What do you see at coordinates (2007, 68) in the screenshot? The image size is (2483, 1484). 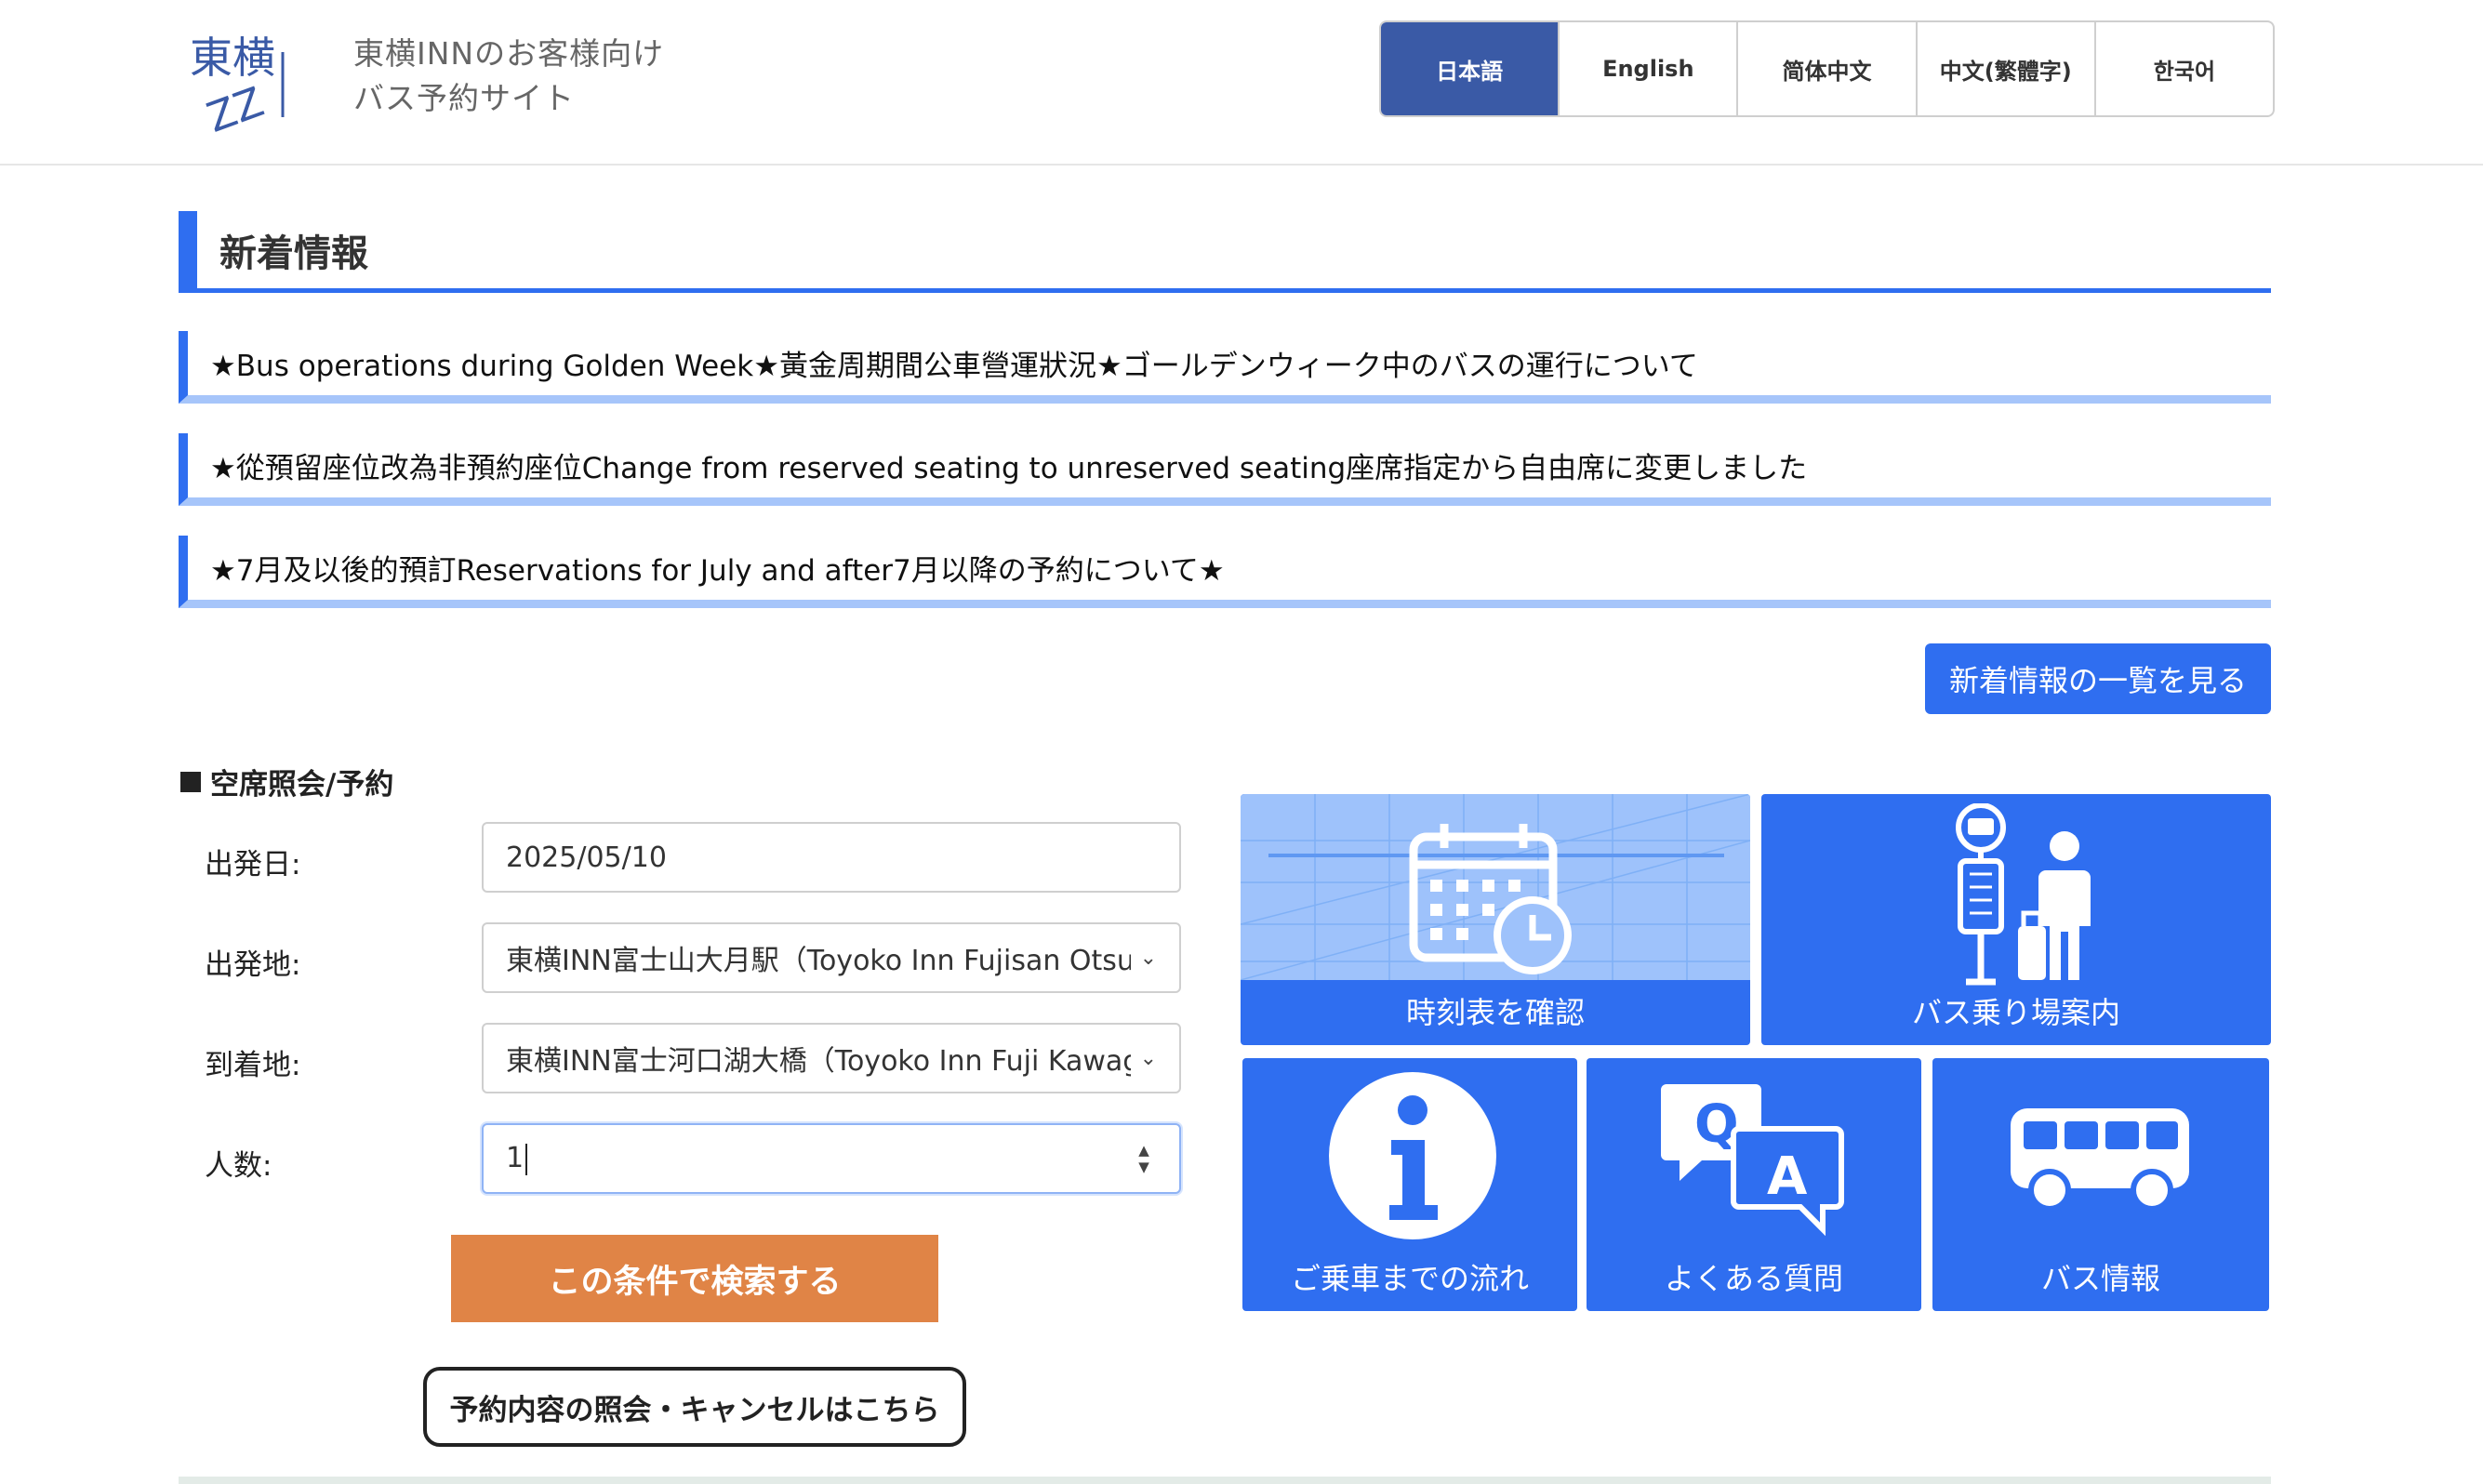 I see `lang-traditional-chinese-button: 中文(繁體字)` at bounding box center [2007, 68].